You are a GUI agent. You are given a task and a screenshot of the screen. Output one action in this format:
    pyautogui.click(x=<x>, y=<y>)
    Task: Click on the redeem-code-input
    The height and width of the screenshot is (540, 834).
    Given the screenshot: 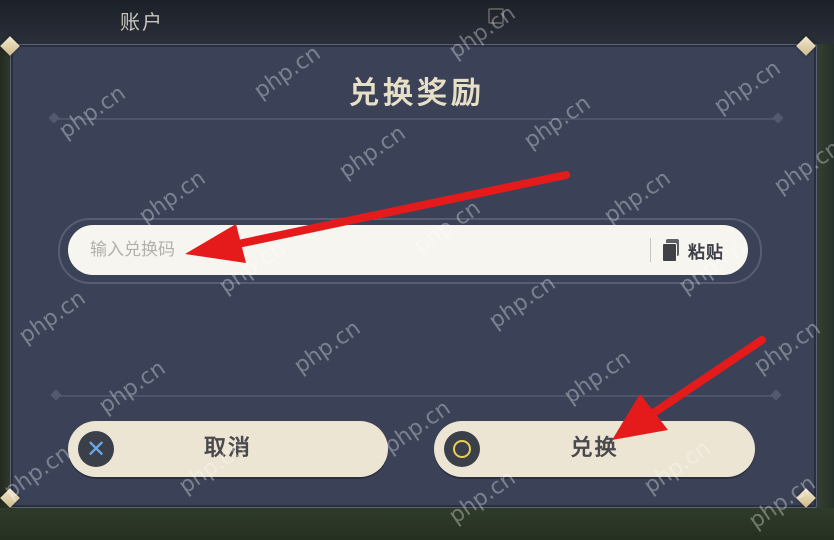 What is the action you would take?
    pyautogui.click(x=360, y=250)
    